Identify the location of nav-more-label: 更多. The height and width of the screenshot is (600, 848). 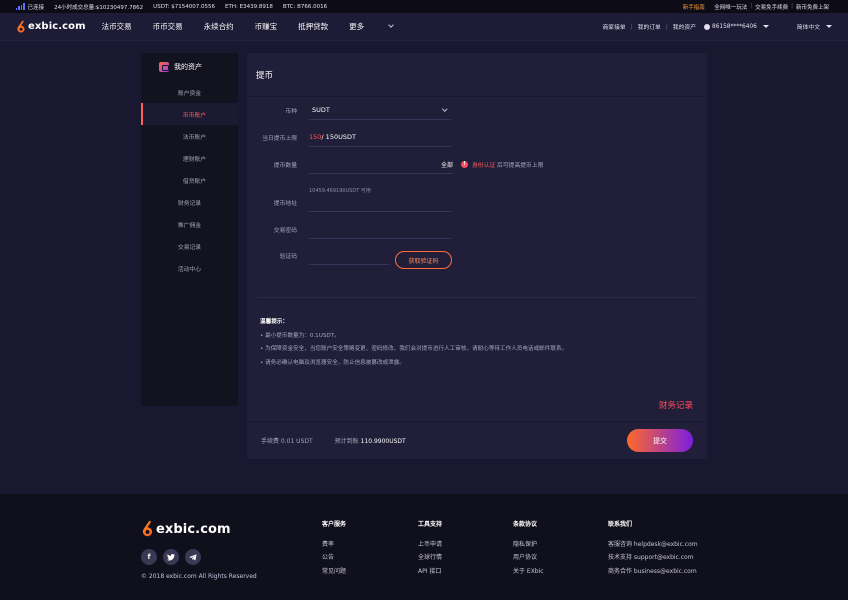
(357, 26).